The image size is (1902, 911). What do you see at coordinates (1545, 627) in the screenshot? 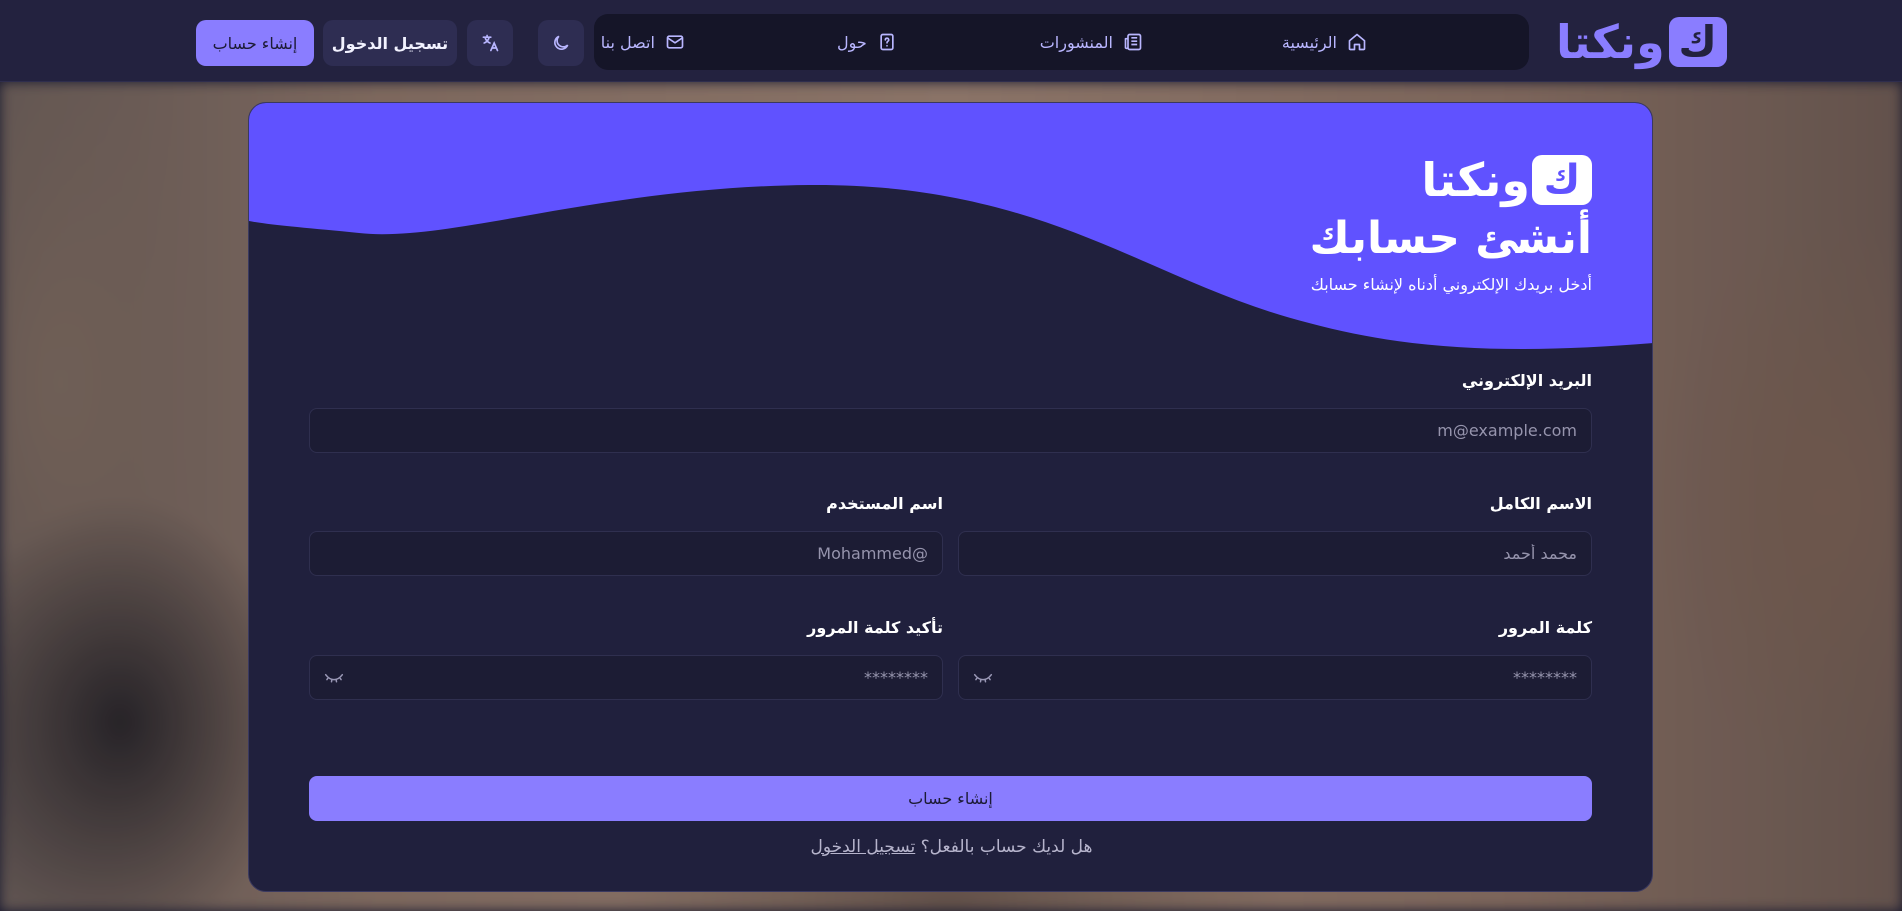
I see `password-label: كلمة المرور` at bounding box center [1545, 627].